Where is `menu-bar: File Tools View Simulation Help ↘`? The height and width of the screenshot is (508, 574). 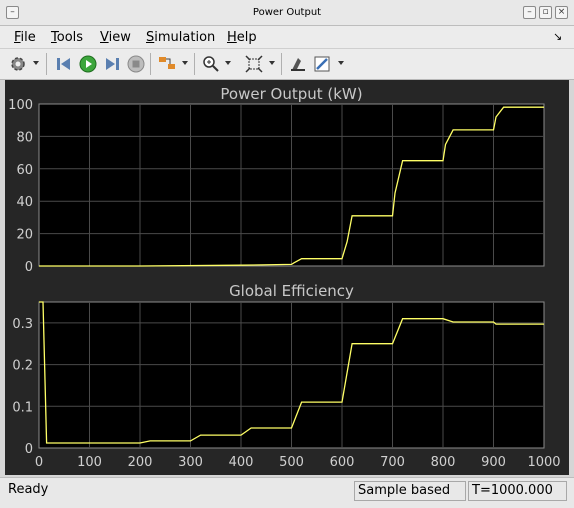 menu-bar: File Tools View Simulation Help ↘ is located at coordinates (287, 37).